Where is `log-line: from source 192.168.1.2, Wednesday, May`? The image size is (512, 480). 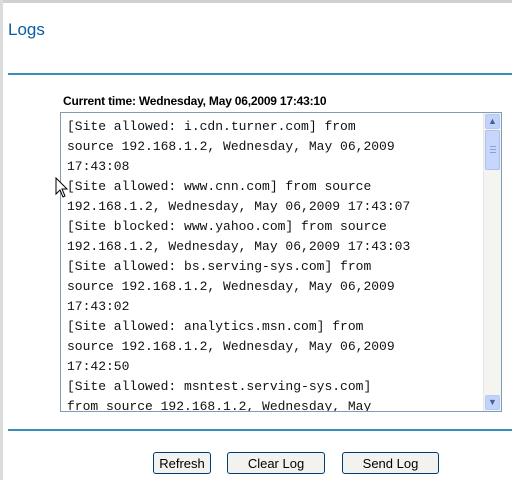 log-line: from source 192.168.1.2, Wednesday, May is located at coordinates (219, 405).